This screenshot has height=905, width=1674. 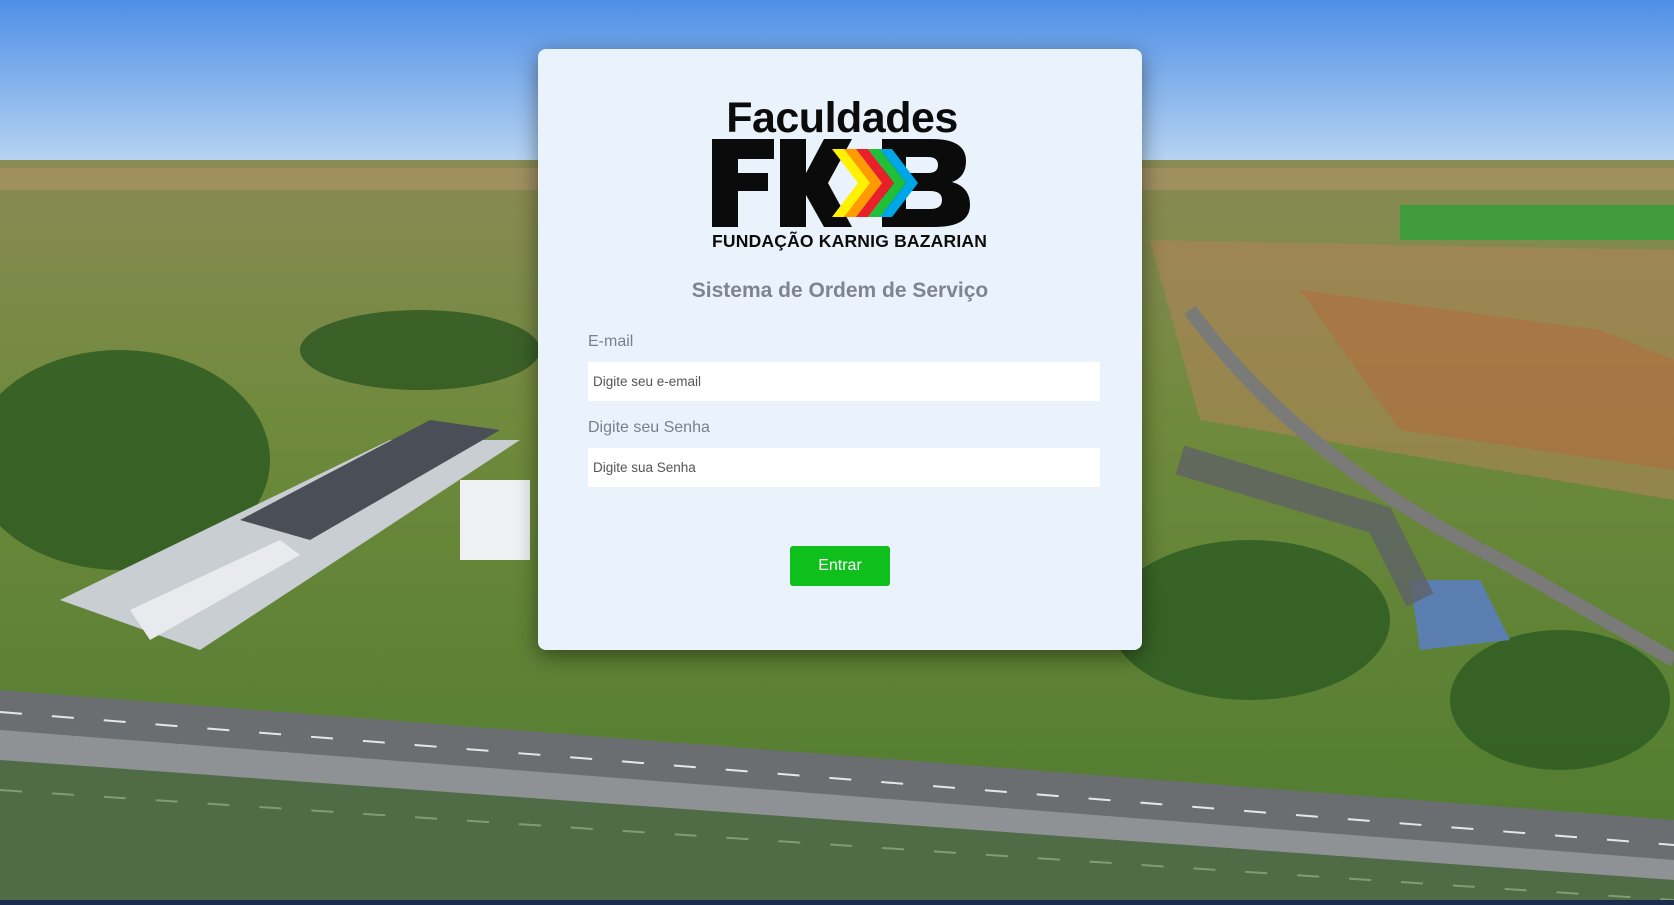 What do you see at coordinates (840, 290) in the screenshot?
I see `system-title: Sistema de Ordem de Serviço` at bounding box center [840, 290].